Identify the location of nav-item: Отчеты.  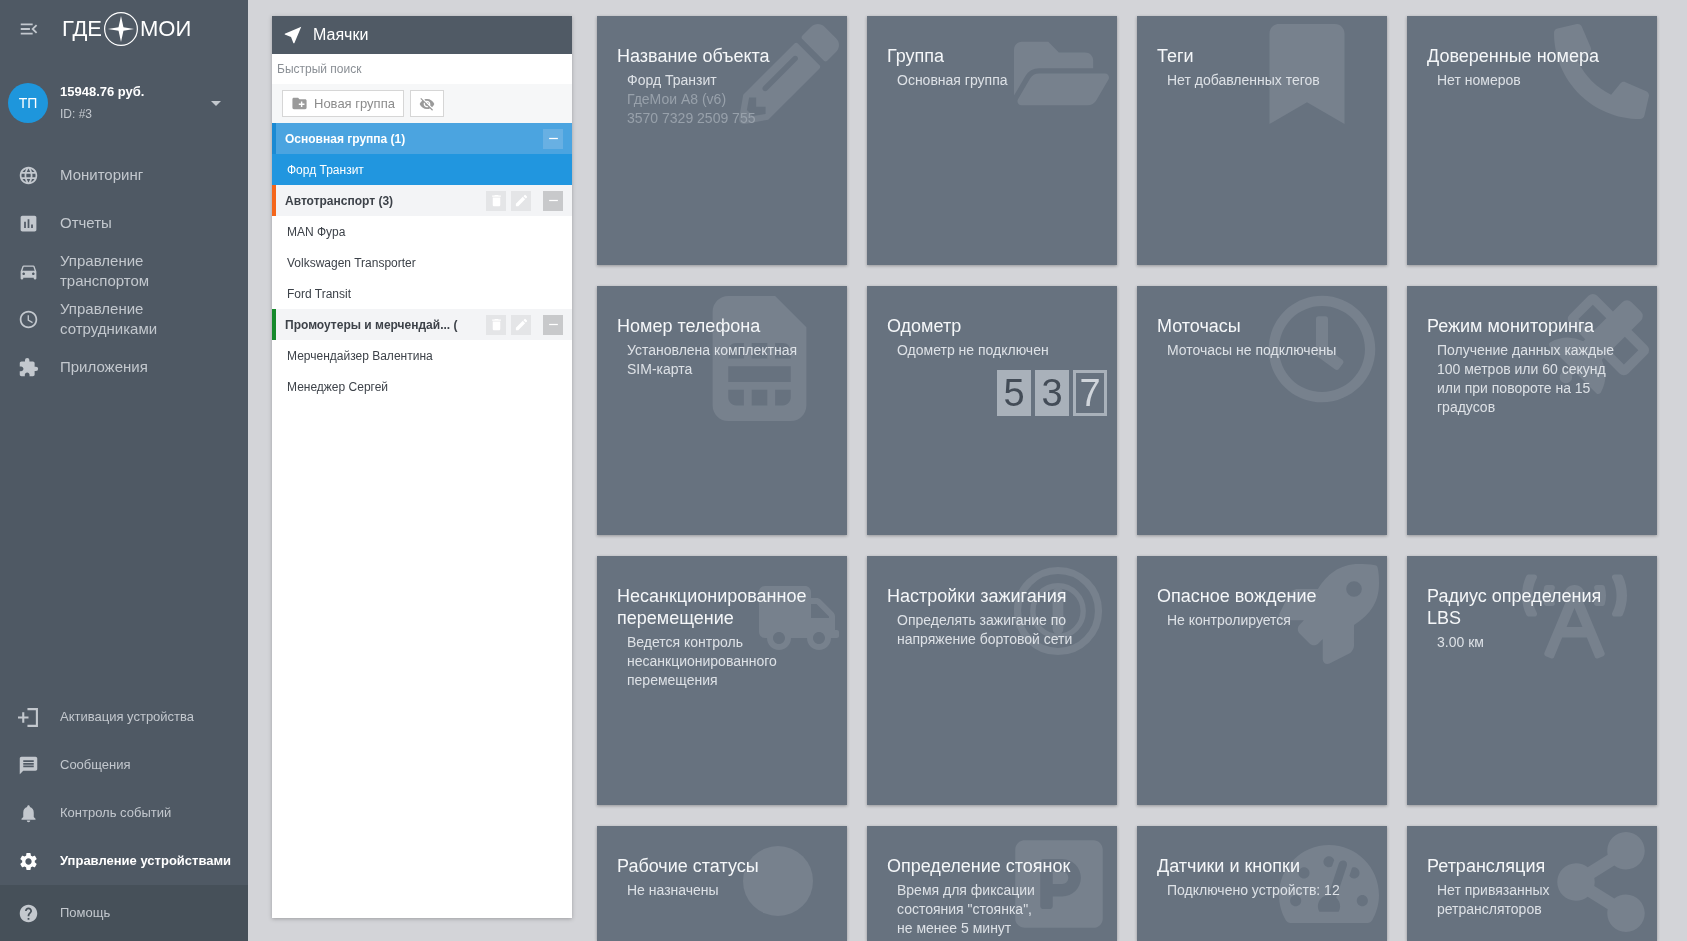
(124, 223).